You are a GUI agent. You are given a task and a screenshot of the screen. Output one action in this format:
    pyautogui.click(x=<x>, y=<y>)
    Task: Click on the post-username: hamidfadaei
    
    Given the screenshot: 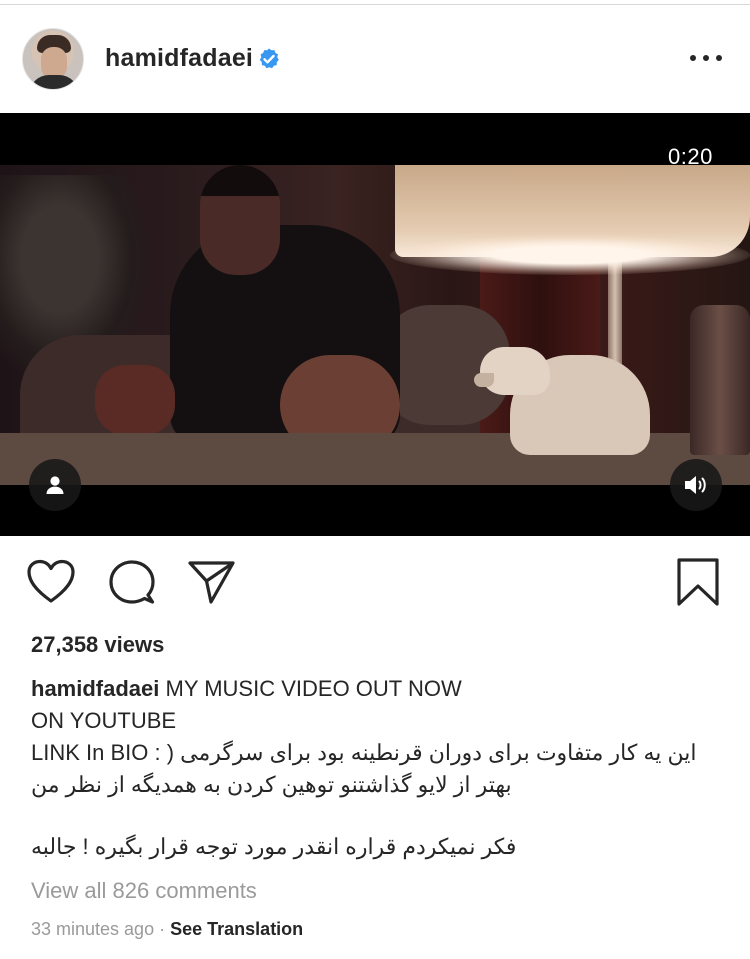 What is the action you would take?
    pyautogui.click(x=179, y=58)
    